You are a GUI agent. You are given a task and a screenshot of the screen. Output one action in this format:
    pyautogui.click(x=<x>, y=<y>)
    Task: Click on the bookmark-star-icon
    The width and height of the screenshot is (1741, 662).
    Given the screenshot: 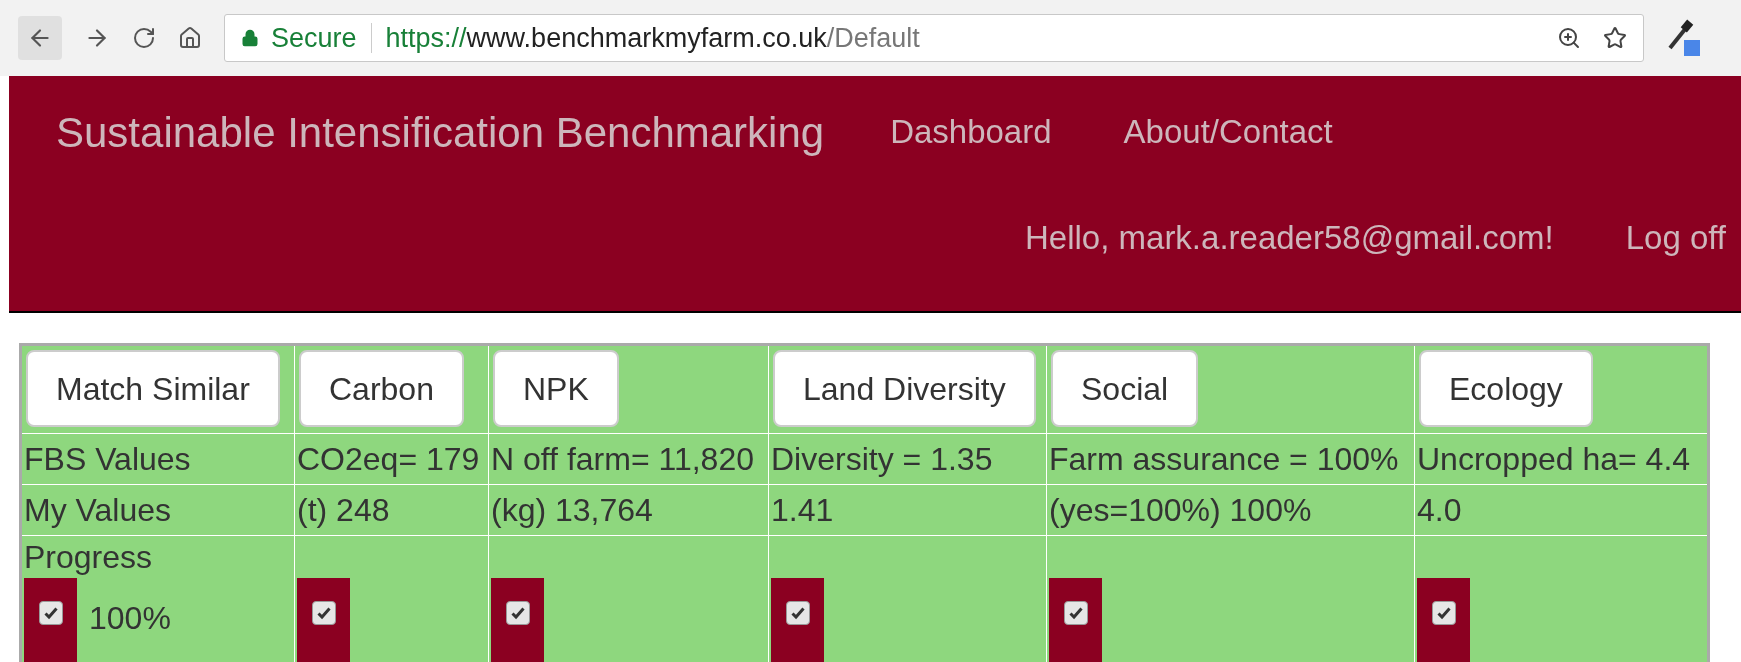 What is the action you would take?
    pyautogui.click(x=1615, y=38)
    